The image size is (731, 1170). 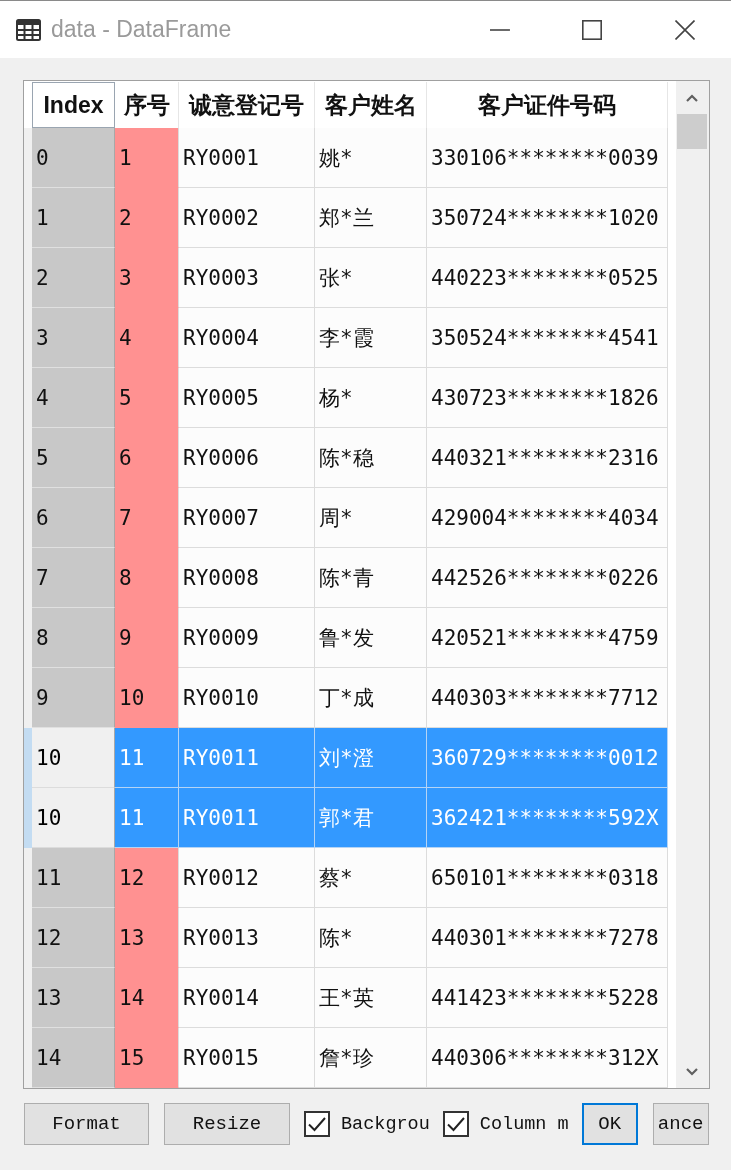 I want to click on table-icon, so click(x=28, y=29).